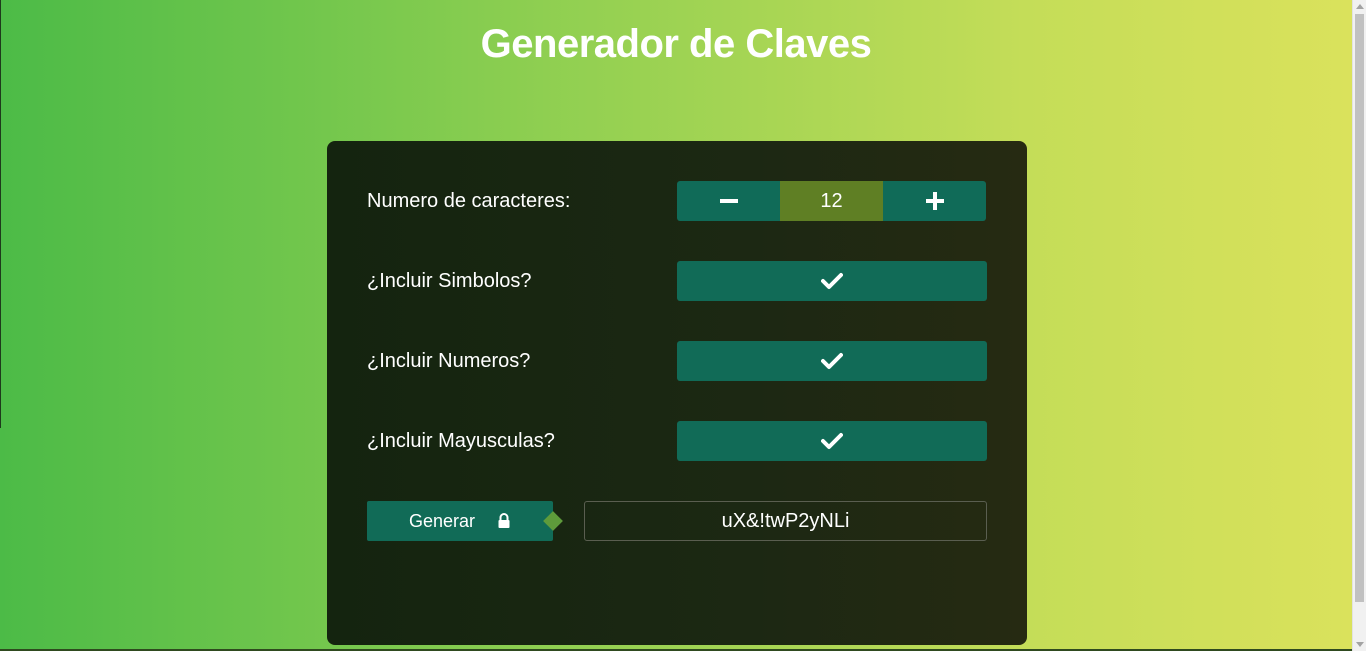 The image size is (1366, 651). Describe the element at coordinates (1359, 308) in the screenshot. I see `scrollbar-thumb` at that location.